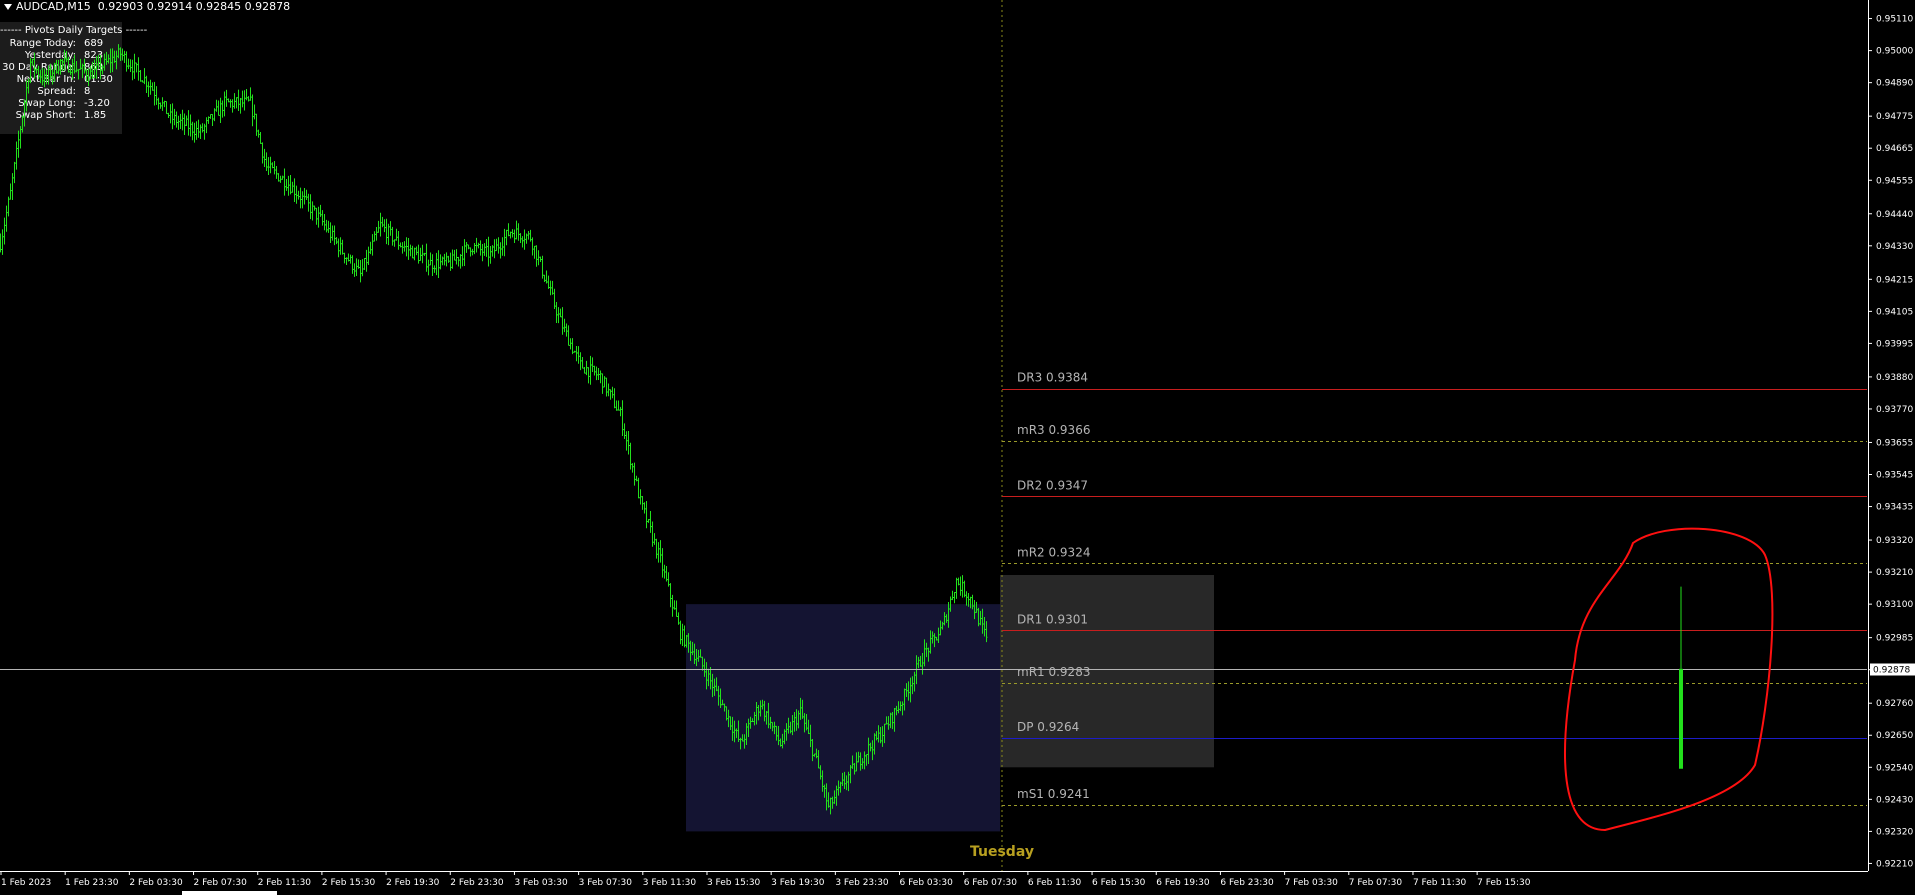 This screenshot has width=1915, height=895. What do you see at coordinates (1894, 247) in the screenshot?
I see `price-tick-label: 0.94330` at bounding box center [1894, 247].